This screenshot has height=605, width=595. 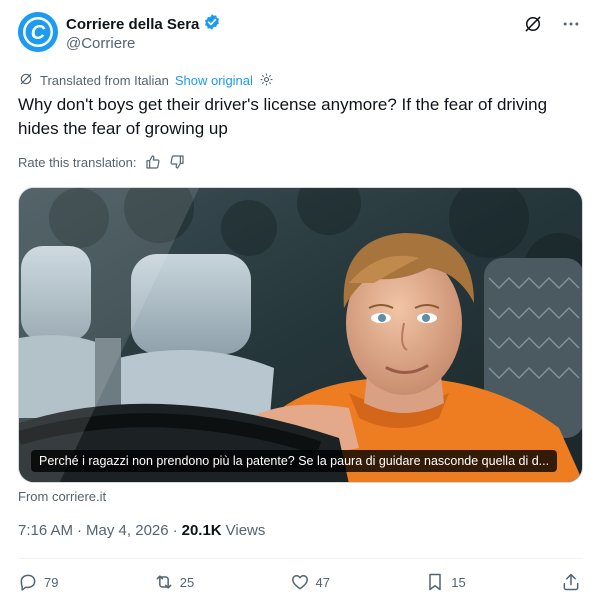 What do you see at coordinates (571, 24) in the screenshot?
I see `more-icon` at bounding box center [571, 24].